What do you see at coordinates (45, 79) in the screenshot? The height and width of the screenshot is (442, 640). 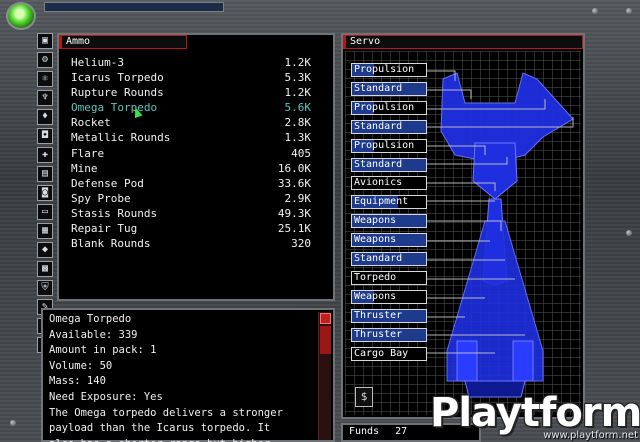 I see `atom-icon: ⚛` at bounding box center [45, 79].